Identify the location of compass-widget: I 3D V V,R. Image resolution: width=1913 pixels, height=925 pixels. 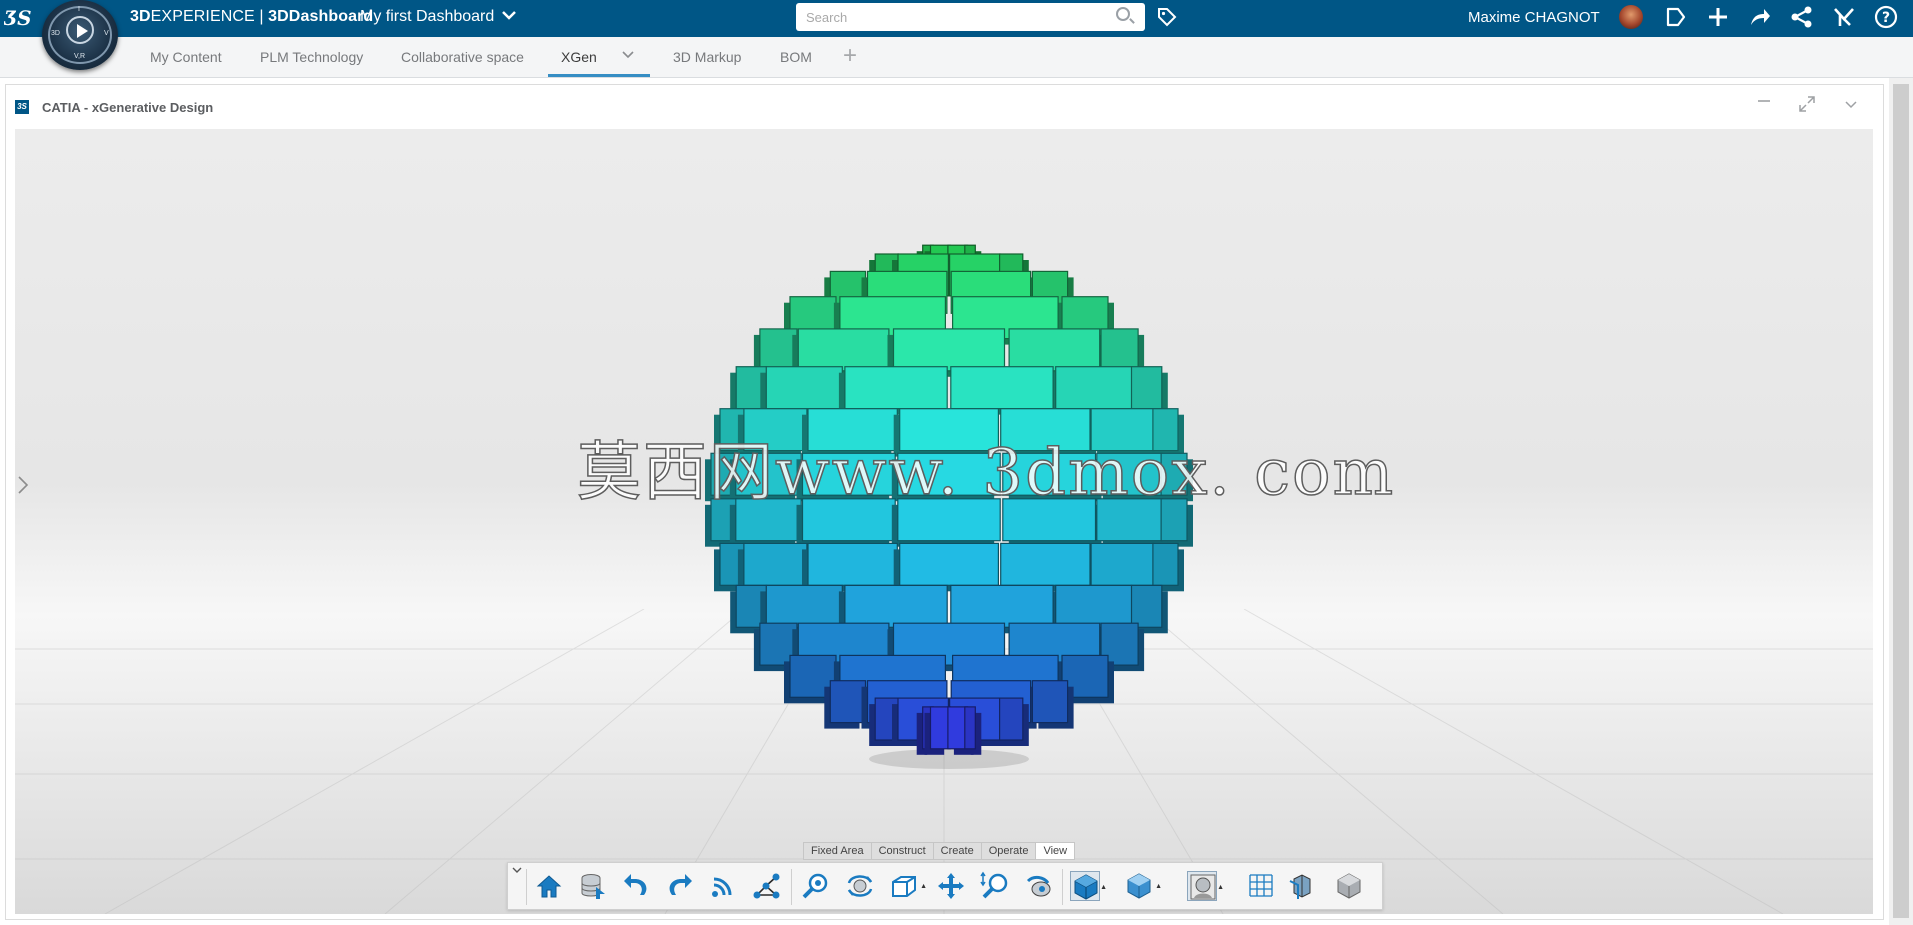
(80, 35).